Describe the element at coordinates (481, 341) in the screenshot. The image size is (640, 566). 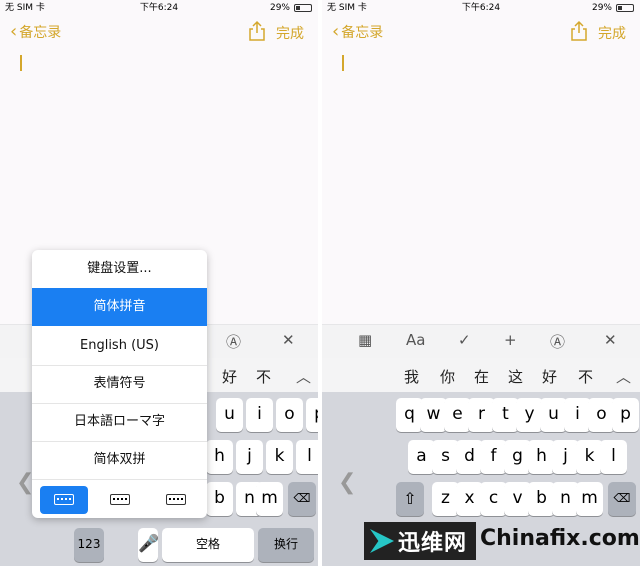
I see `format-toolbar: ▦ Aa ✓ + Ⓐ ✕` at that location.